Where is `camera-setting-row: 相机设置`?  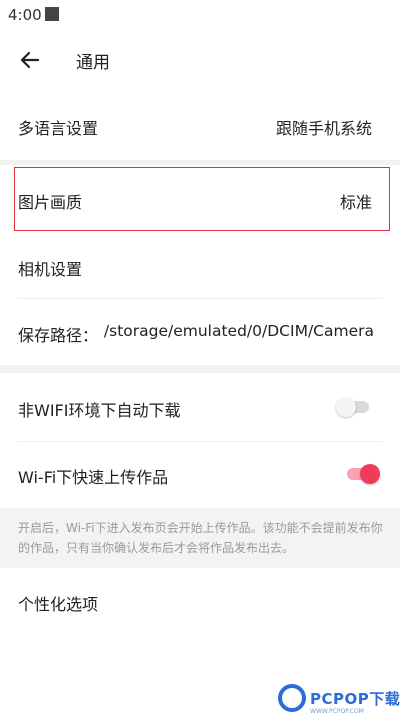 camera-setting-row: 相机设置 is located at coordinates (200, 266).